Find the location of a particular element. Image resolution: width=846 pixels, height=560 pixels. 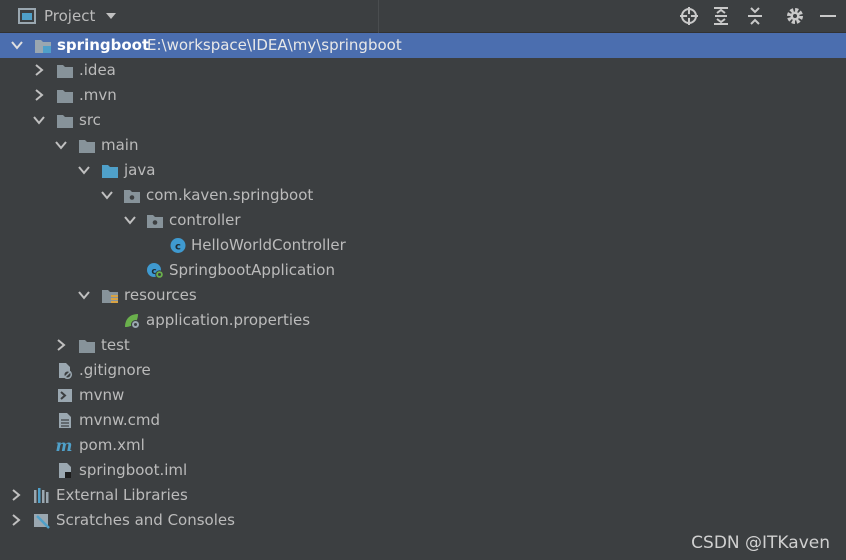

tree-node-pom-xml: m pom.xml is located at coordinates (423, 445).